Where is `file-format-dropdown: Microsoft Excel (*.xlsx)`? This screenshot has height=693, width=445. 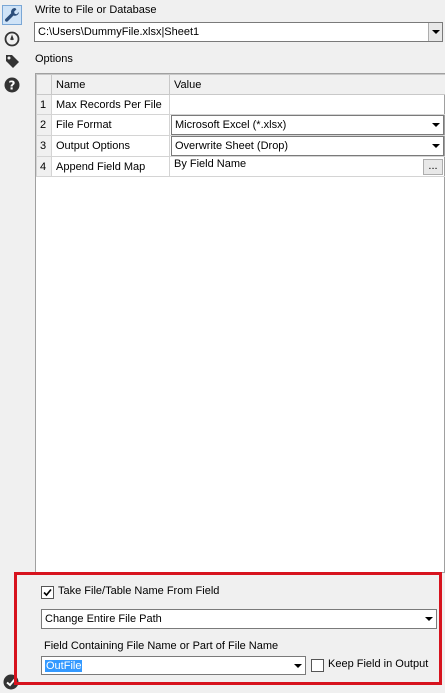
file-format-dropdown: Microsoft Excel (*.xlsx) is located at coordinates (307, 125).